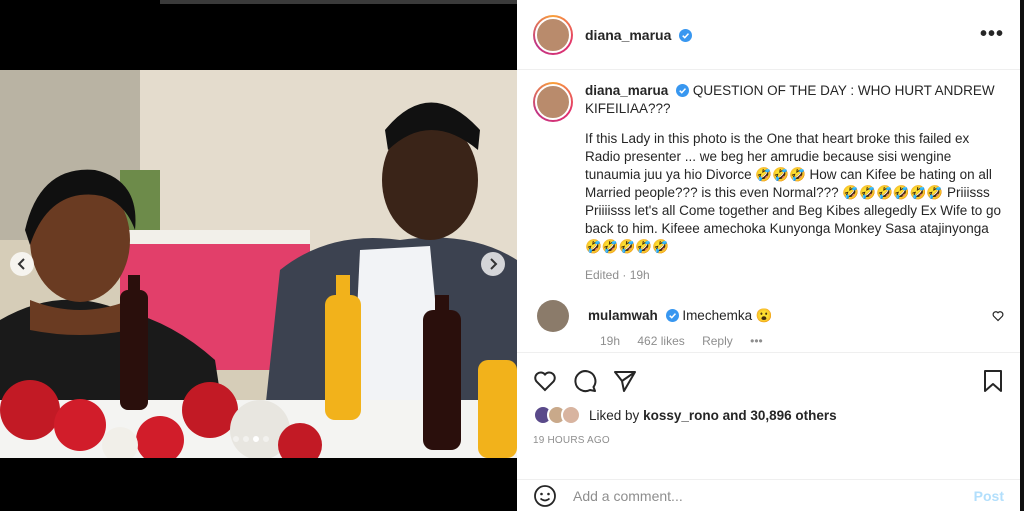 Image resolution: width=1024 pixels, height=511 pixels. Describe the element at coordinates (768, 381) in the screenshot. I see `action-icons` at that location.